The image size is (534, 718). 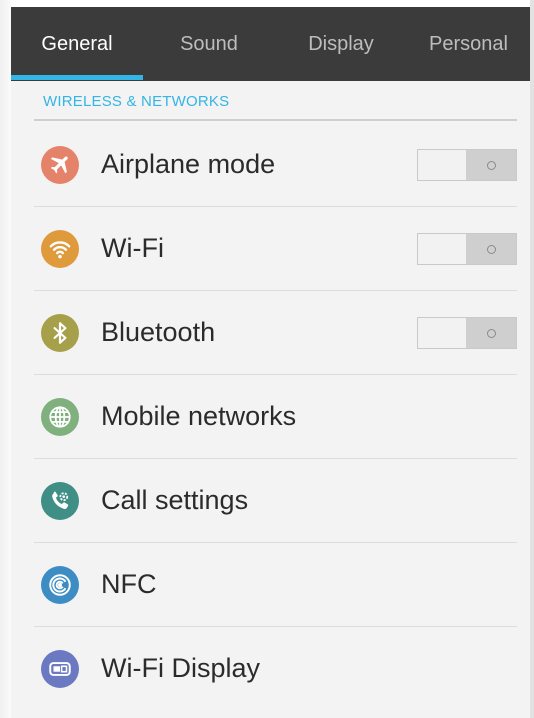 I want to click on bluetooth-label: Bluetooth, so click(x=158, y=332).